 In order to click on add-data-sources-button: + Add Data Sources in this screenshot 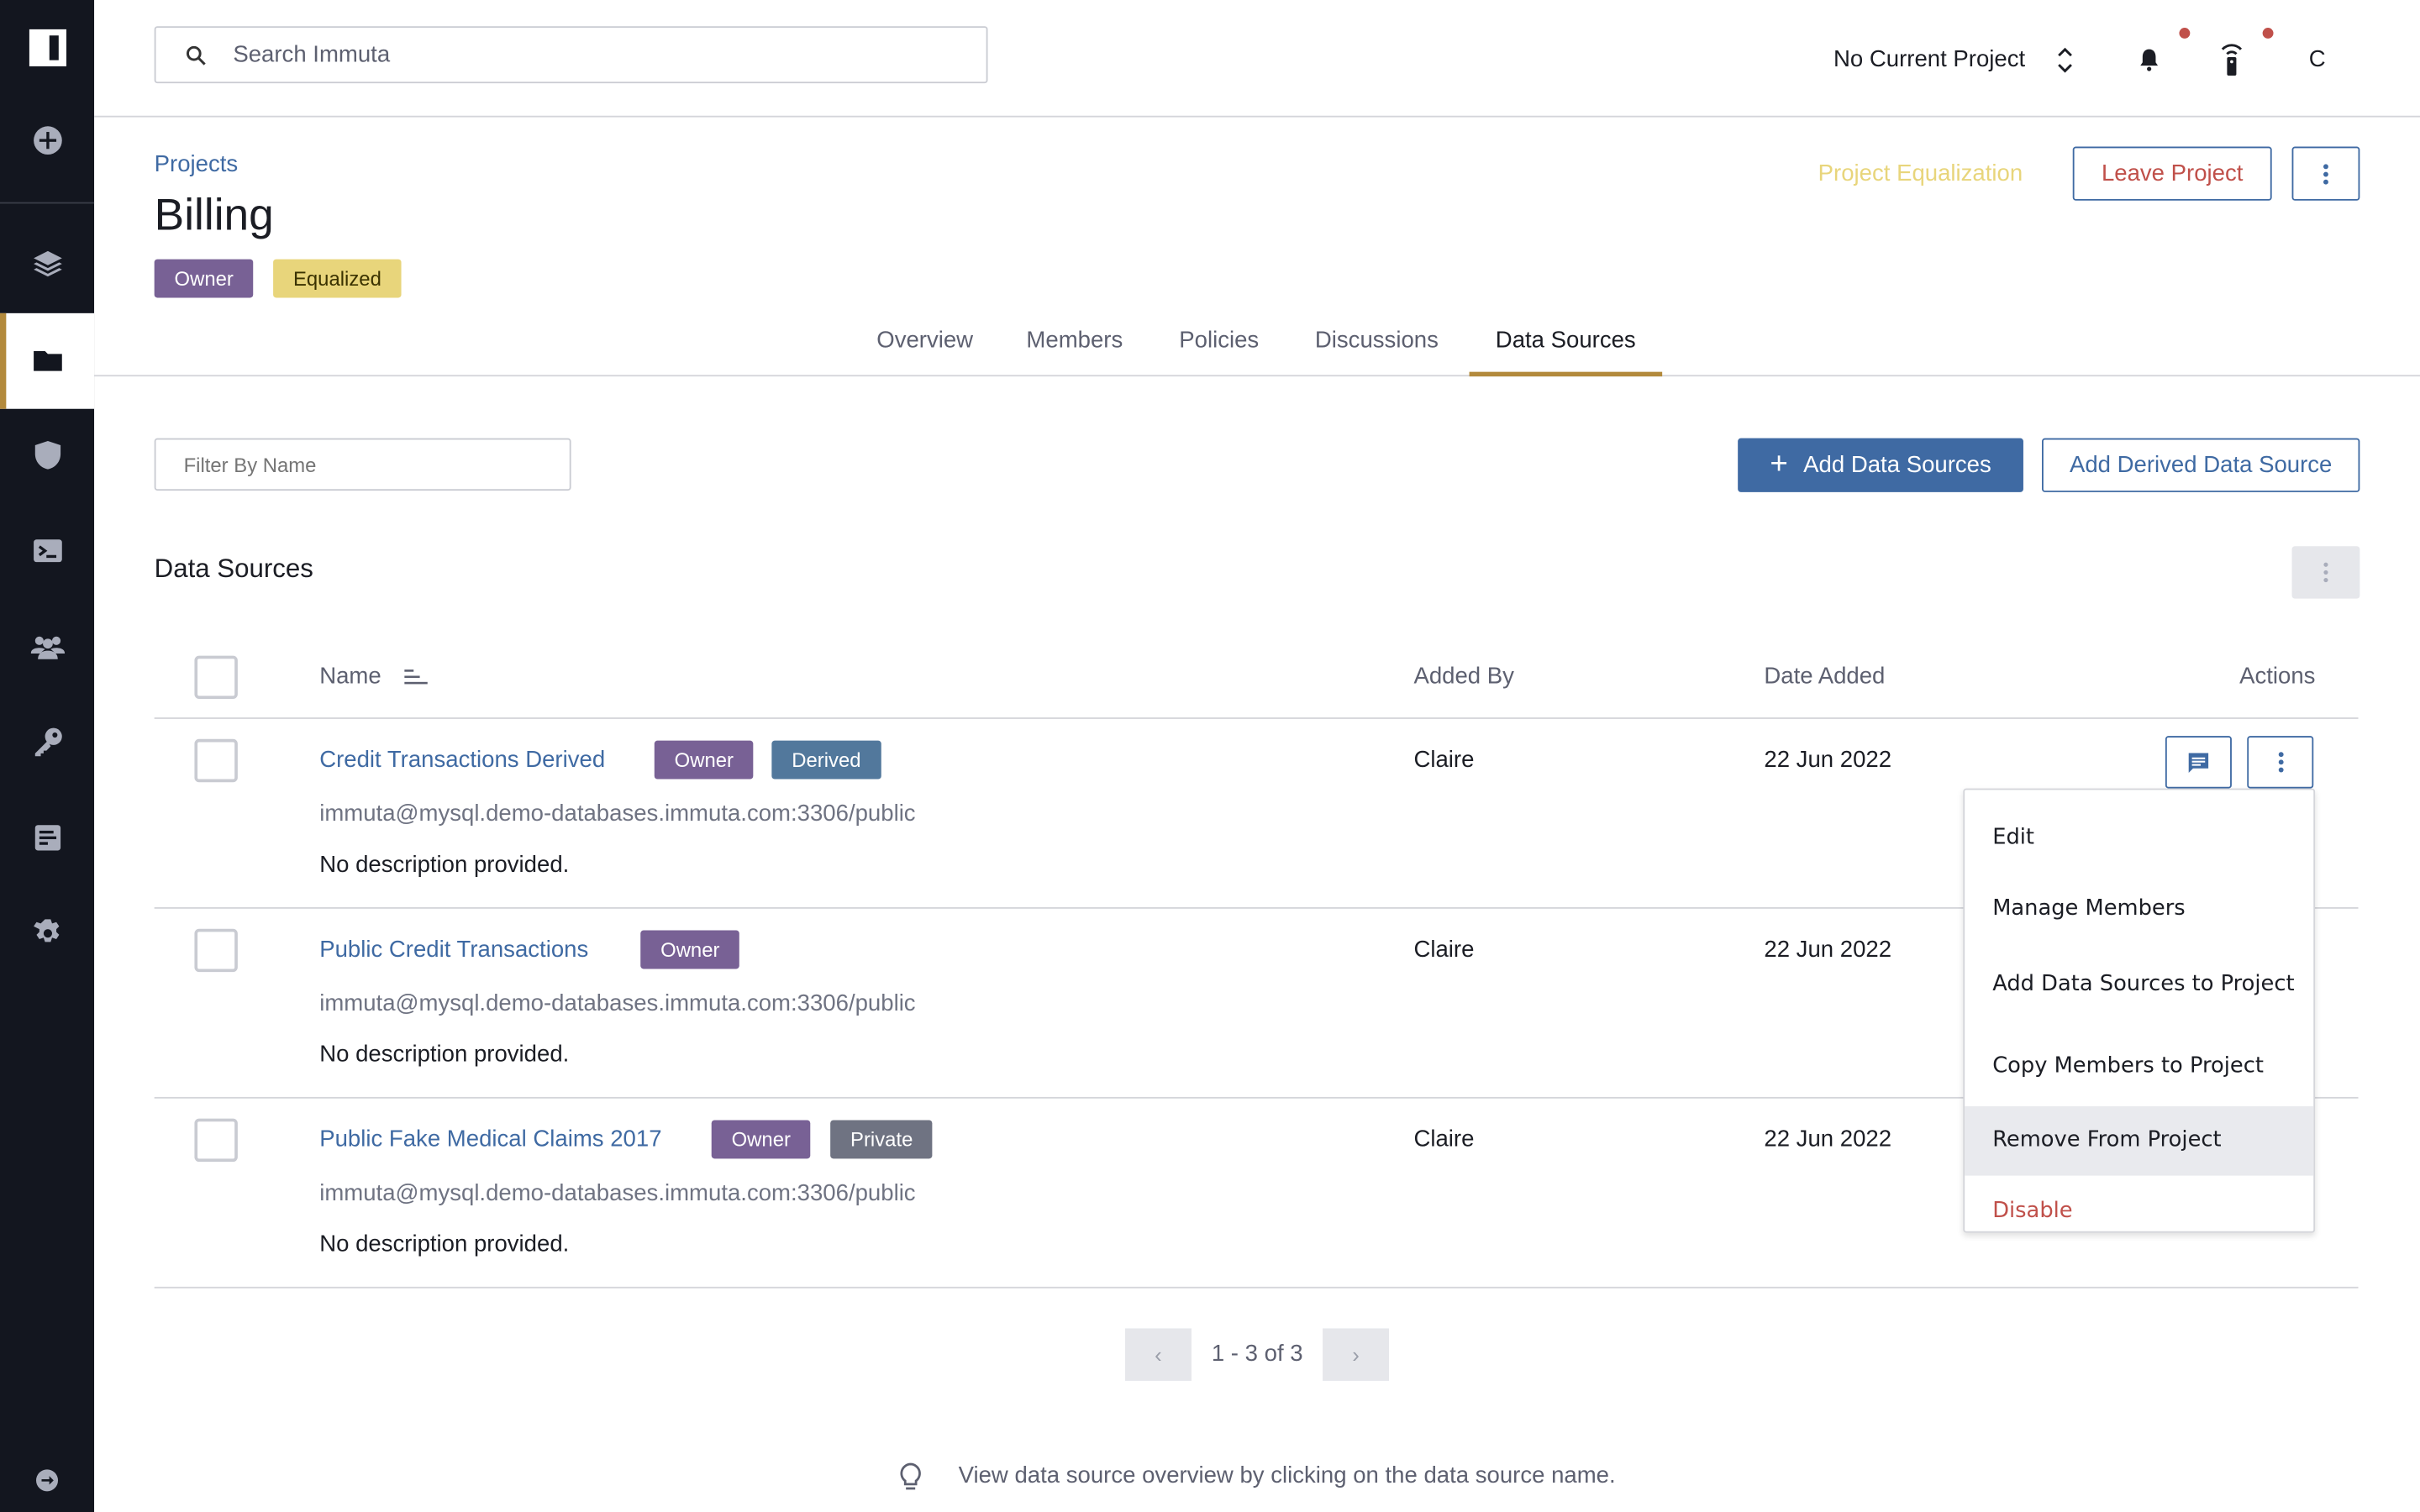, I will do `click(1880, 465)`.